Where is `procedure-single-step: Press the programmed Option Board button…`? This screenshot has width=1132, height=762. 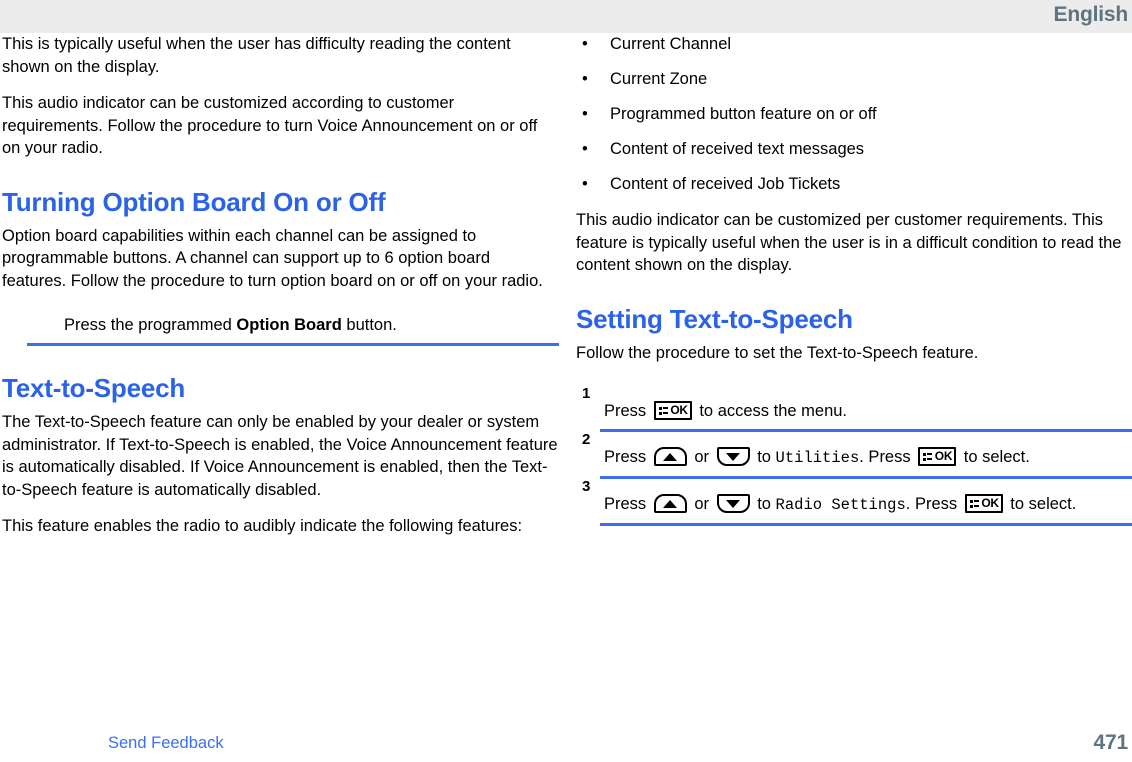 procedure-single-step: Press the programmed Option Board button… is located at coordinates (280, 330).